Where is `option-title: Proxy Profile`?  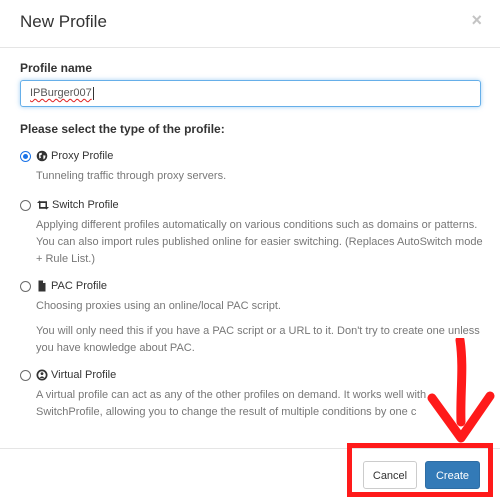 option-title: Proxy Profile is located at coordinates (82, 156).